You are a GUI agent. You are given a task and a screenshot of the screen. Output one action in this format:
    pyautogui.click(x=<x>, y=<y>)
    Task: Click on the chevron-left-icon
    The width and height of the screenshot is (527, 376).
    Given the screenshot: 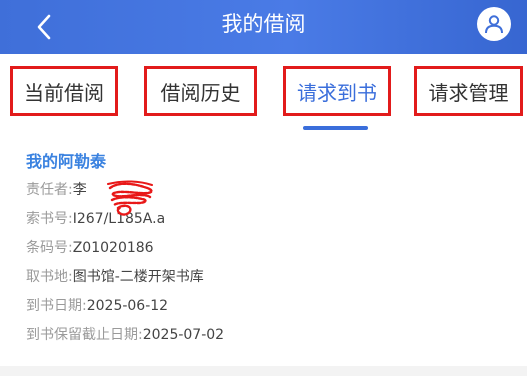 What is the action you would take?
    pyautogui.click(x=44, y=27)
    